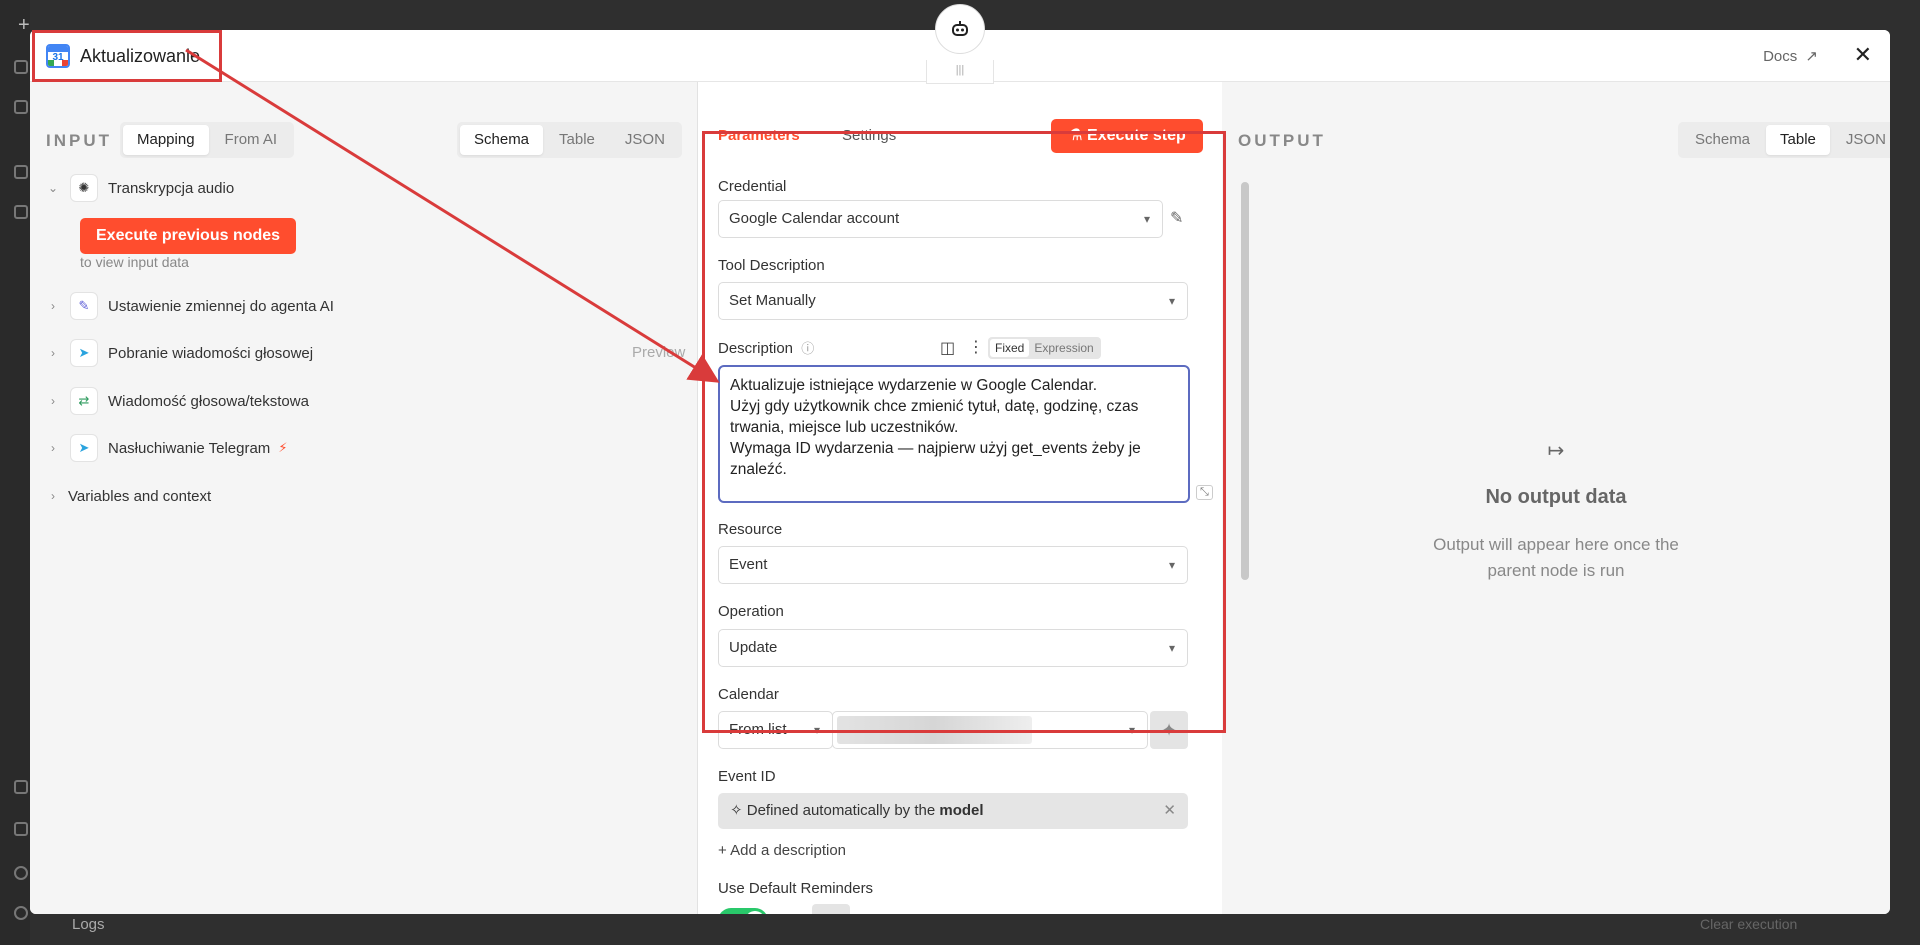 The image size is (1920, 945). What do you see at coordinates (21, 873) in the screenshot?
I see `help-icon` at bounding box center [21, 873].